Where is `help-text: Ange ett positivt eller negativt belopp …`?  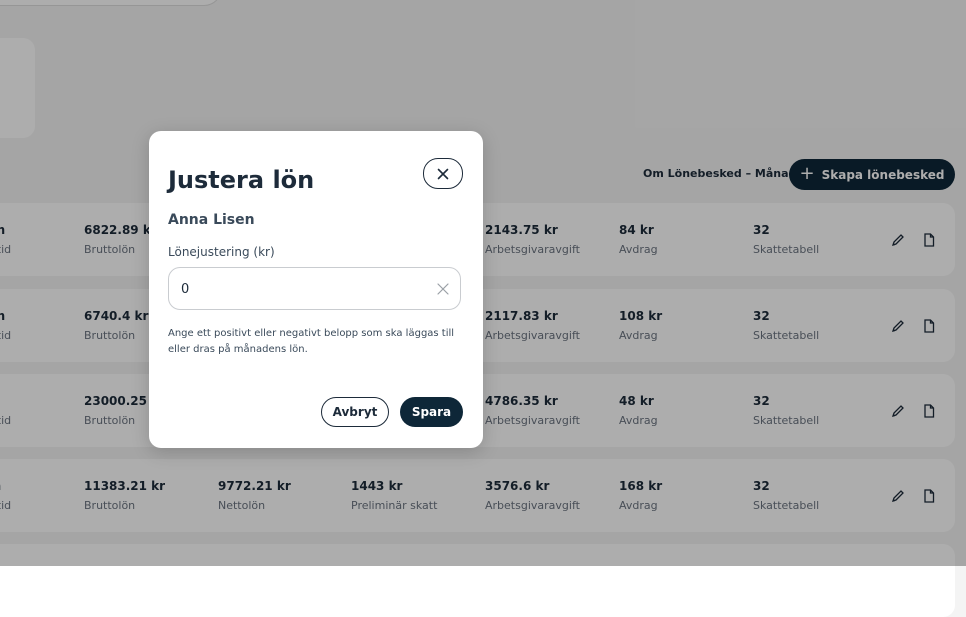 help-text: Ange ett positivt eller negativt belopp … is located at coordinates (311, 341).